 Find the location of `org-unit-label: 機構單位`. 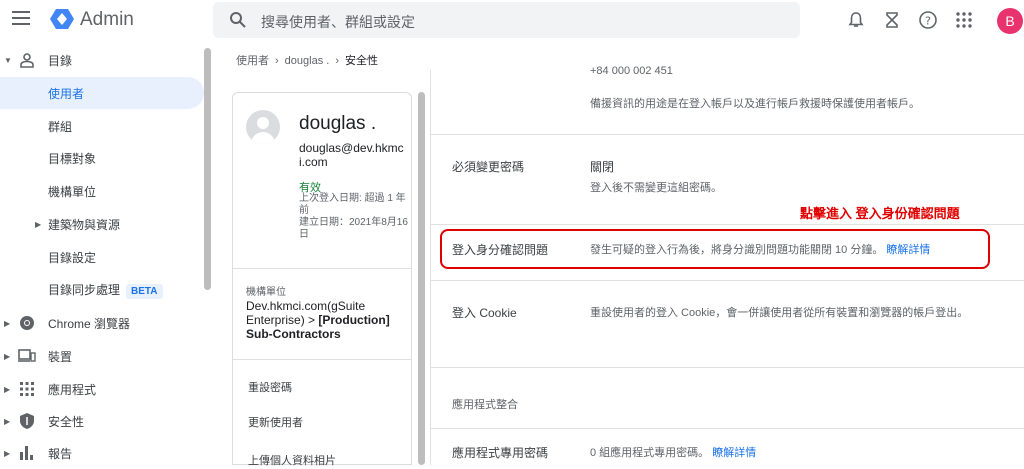

org-unit-label: 機構單位 is located at coordinates (266, 292).